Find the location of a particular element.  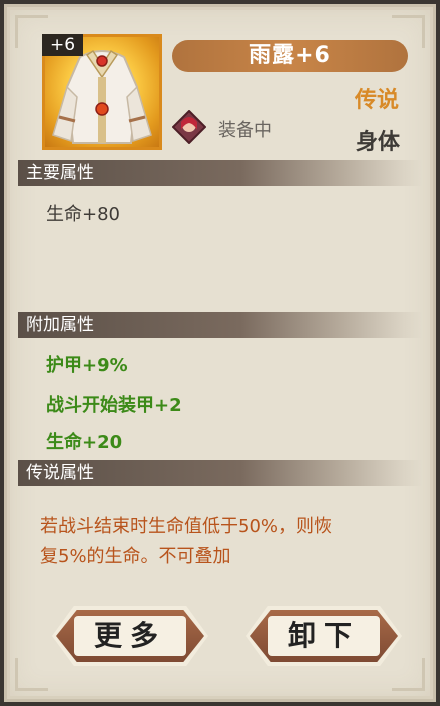

more-button-label: 更多 is located at coordinates (130, 636).